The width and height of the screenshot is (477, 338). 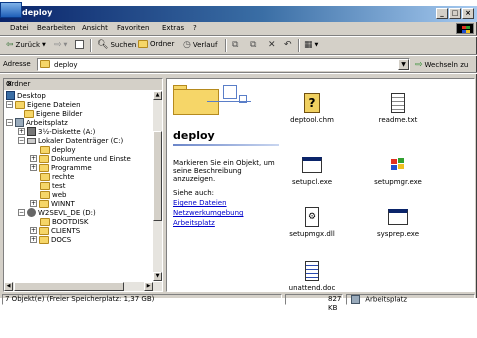 I want to click on tree-label: rechte, so click(x=63, y=176).